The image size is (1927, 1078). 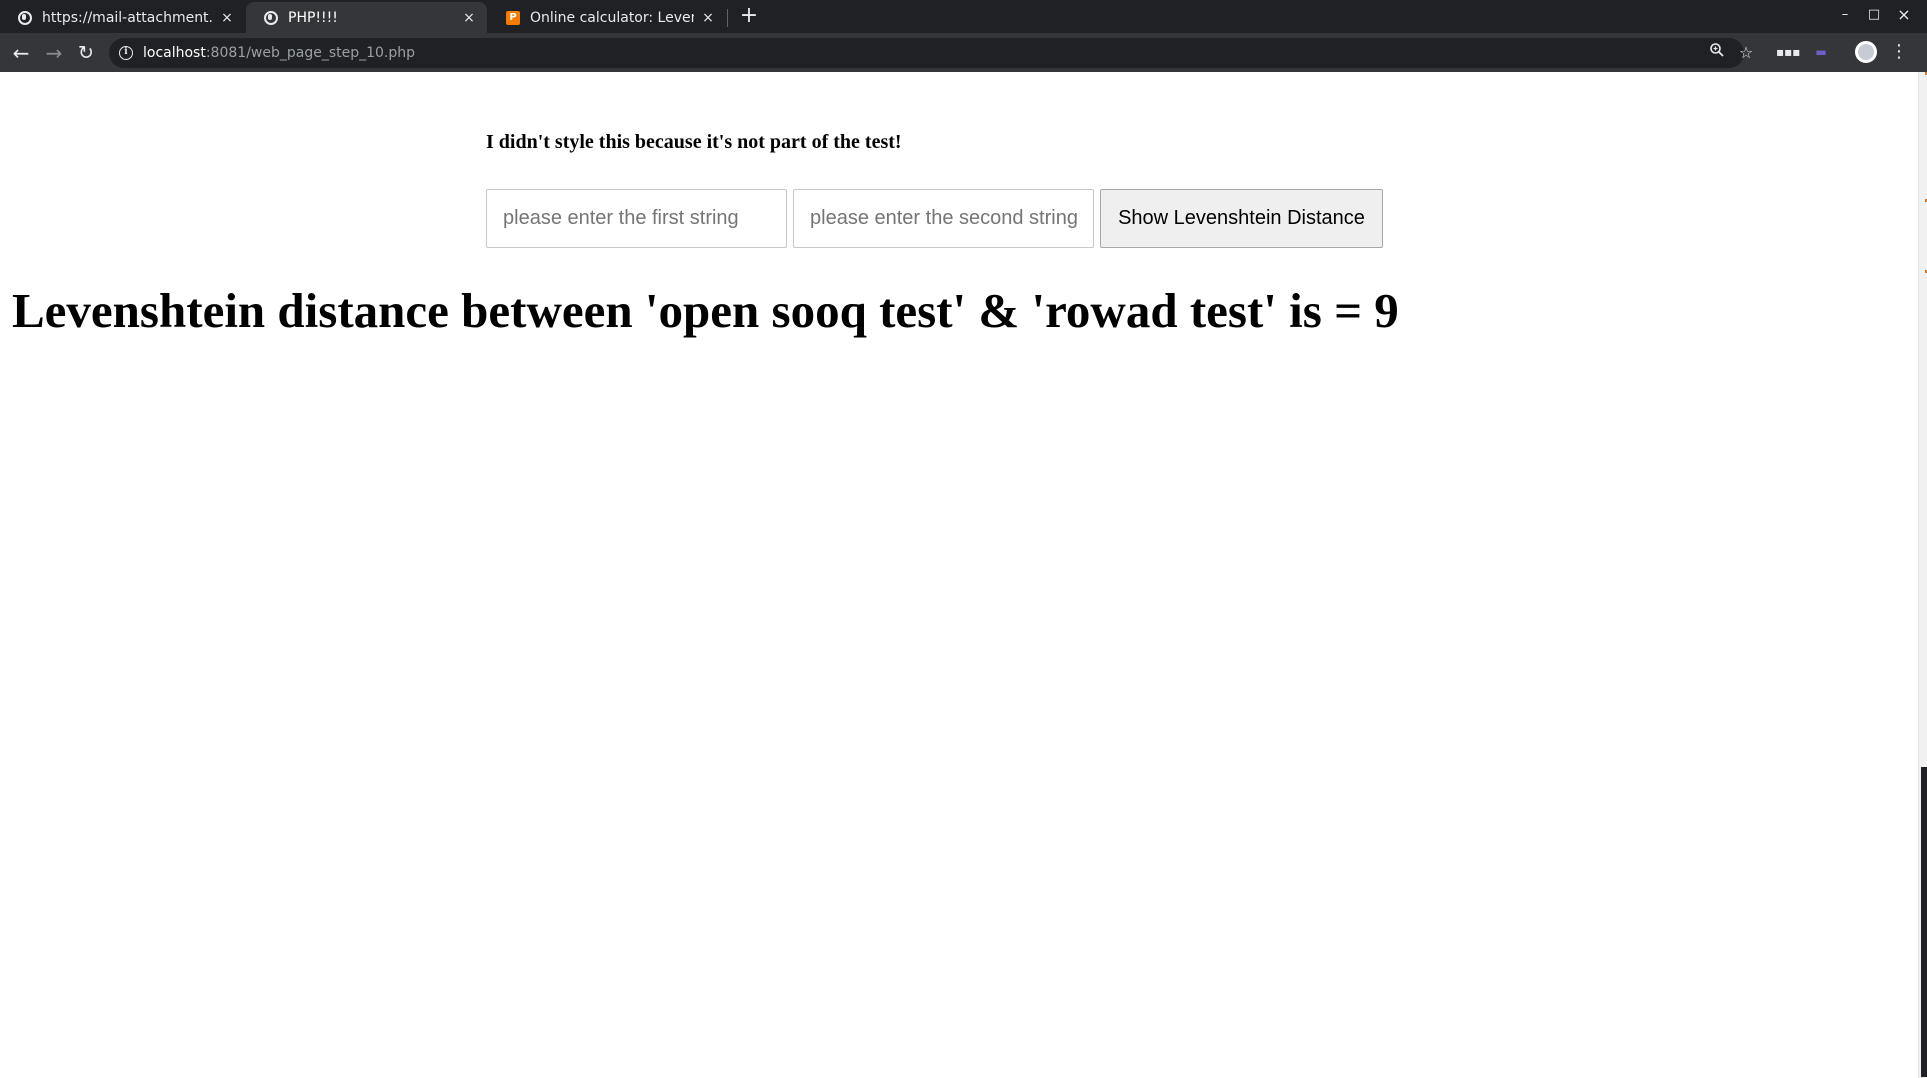 I want to click on maximize-button: □, so click(x=1874, y=15).